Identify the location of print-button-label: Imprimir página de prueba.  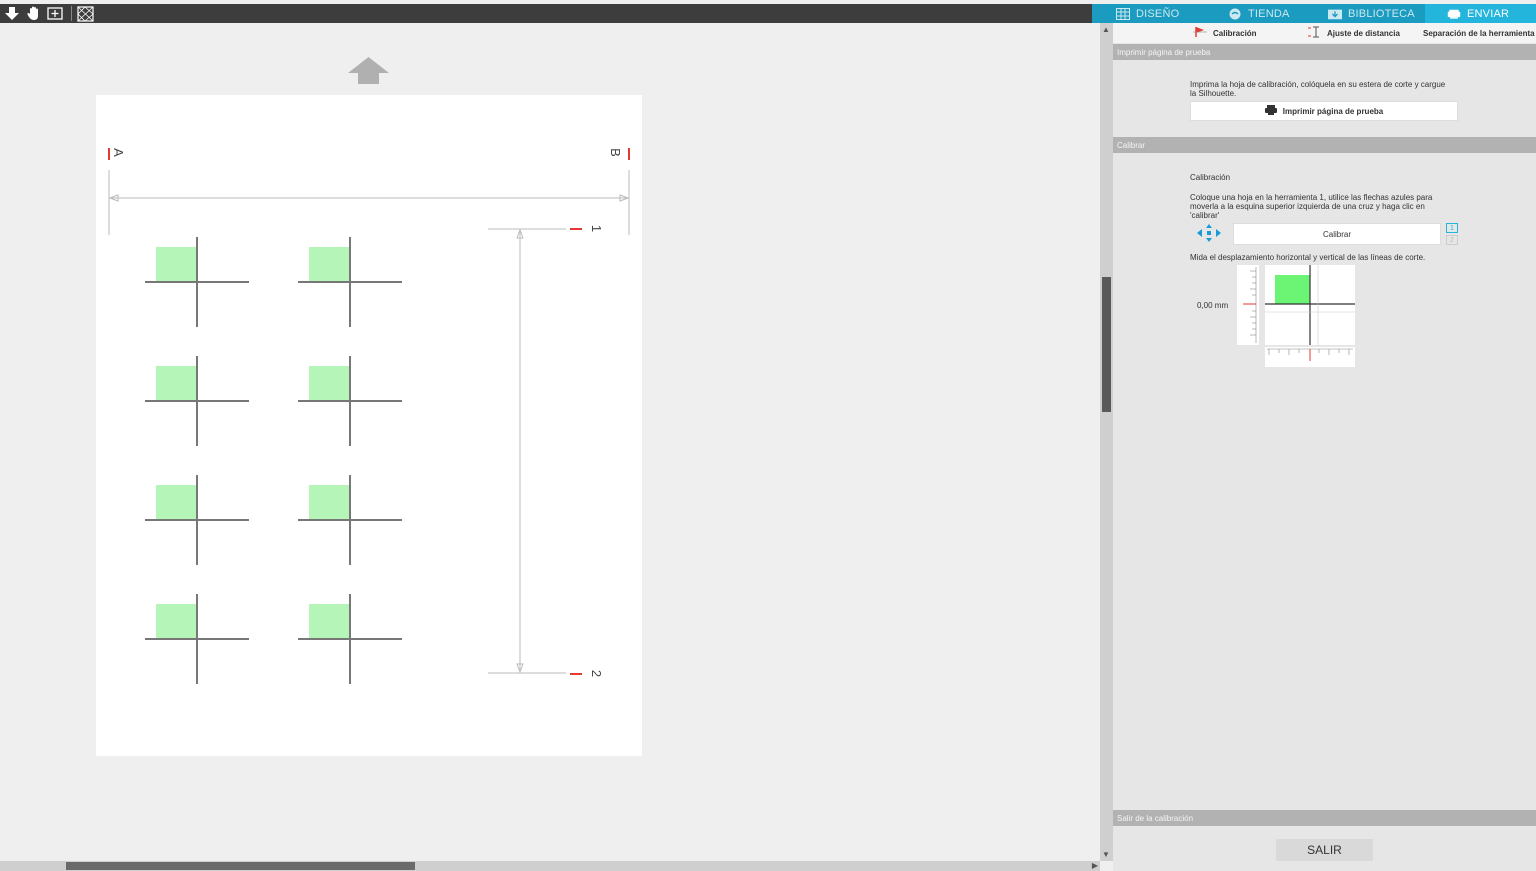
(1333, 111).